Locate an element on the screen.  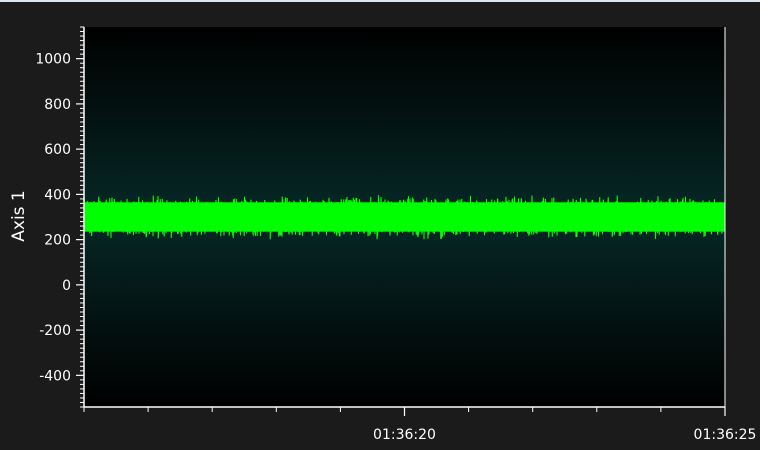
y-tick-label: 800 is located at coordinates (57, 105).